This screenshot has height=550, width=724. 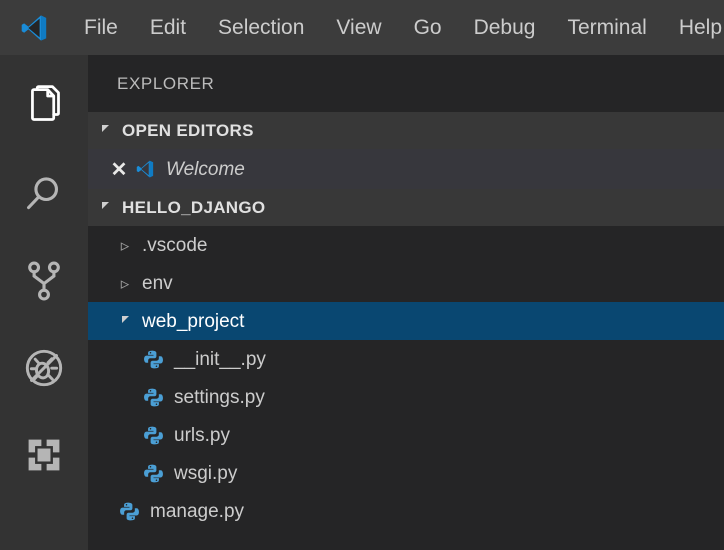 What do you see at coordinates (119, 169) in the screenshot?
I see `close-icon: ✕` at bounding box center [119, 169].